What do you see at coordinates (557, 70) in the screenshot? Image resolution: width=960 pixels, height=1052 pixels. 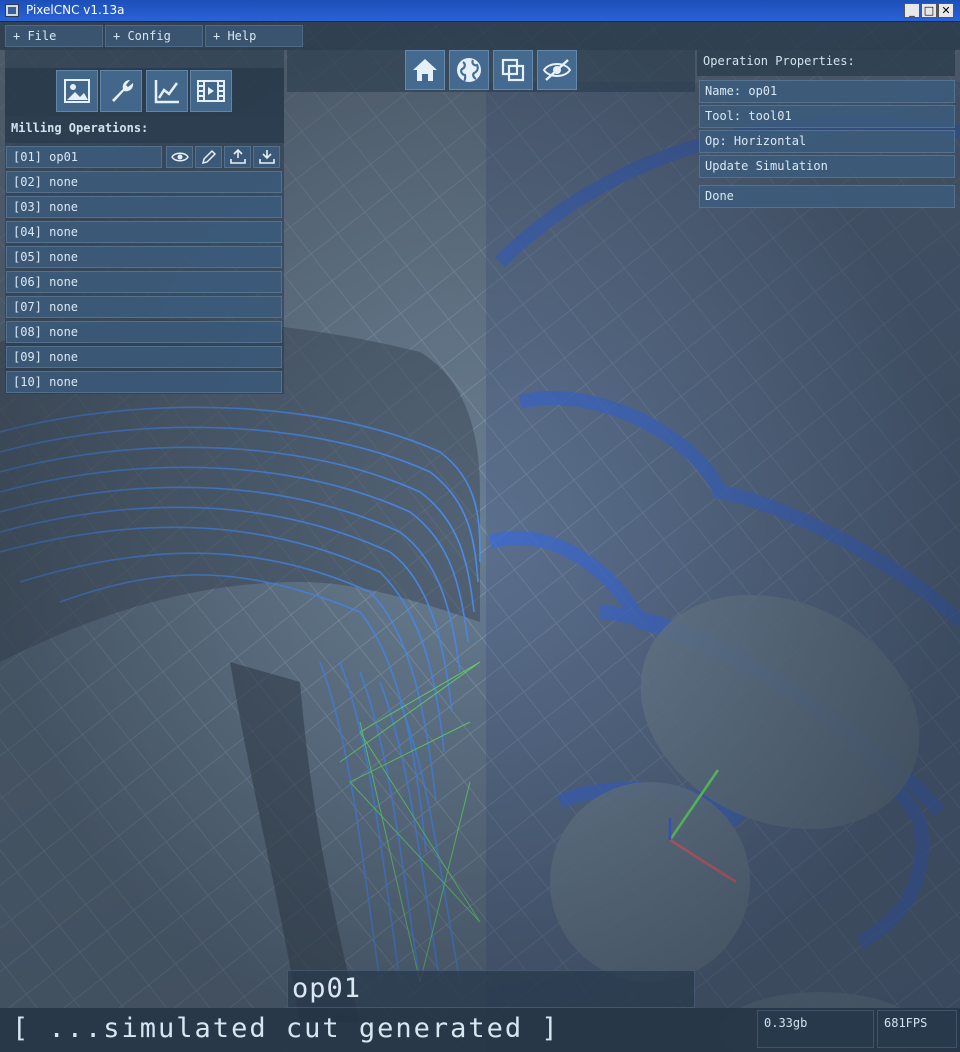 I see `hide-icon` at bounding box center [557, 70].